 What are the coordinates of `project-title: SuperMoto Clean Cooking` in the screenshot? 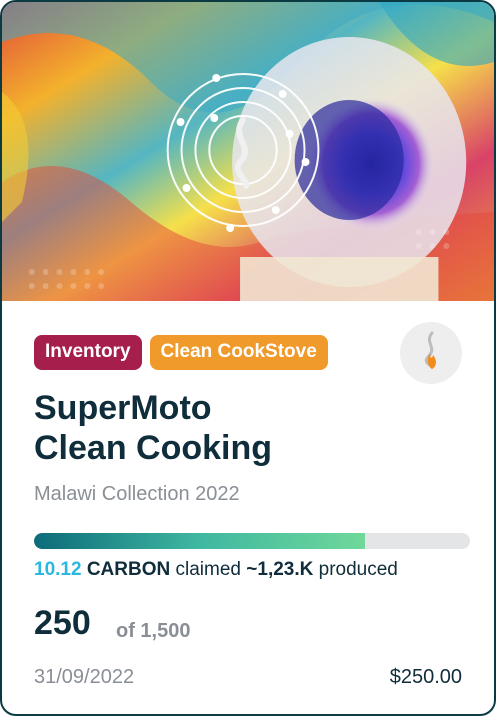 It's located at (244, 428).